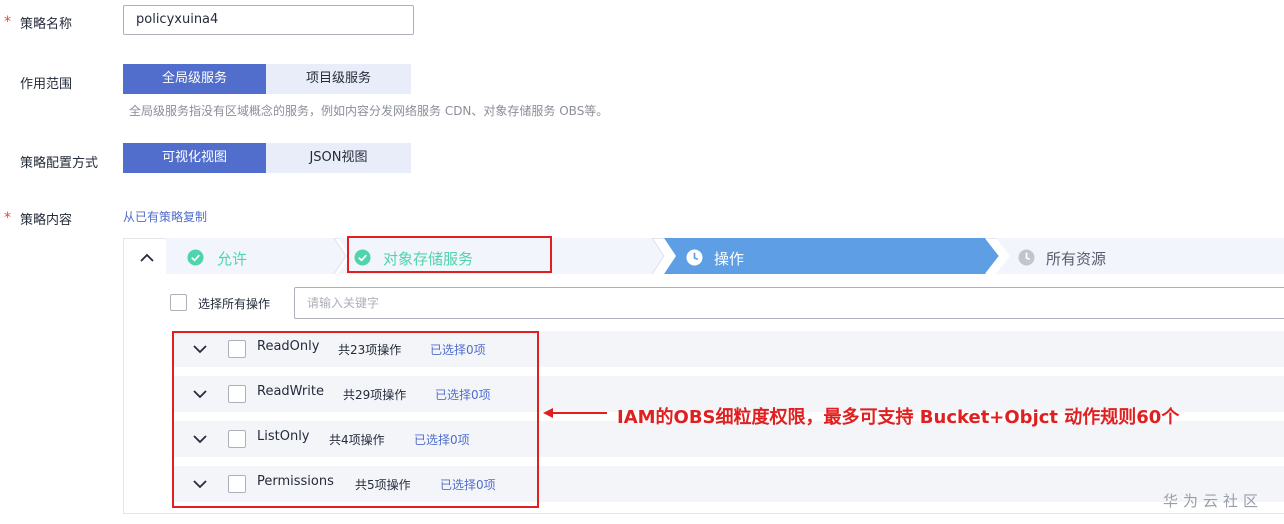 The image size is (1284, 524). Describe the element at coordinates (46, 24) in the screenshot. I see `policy-name-label: 策略名称` at that location.